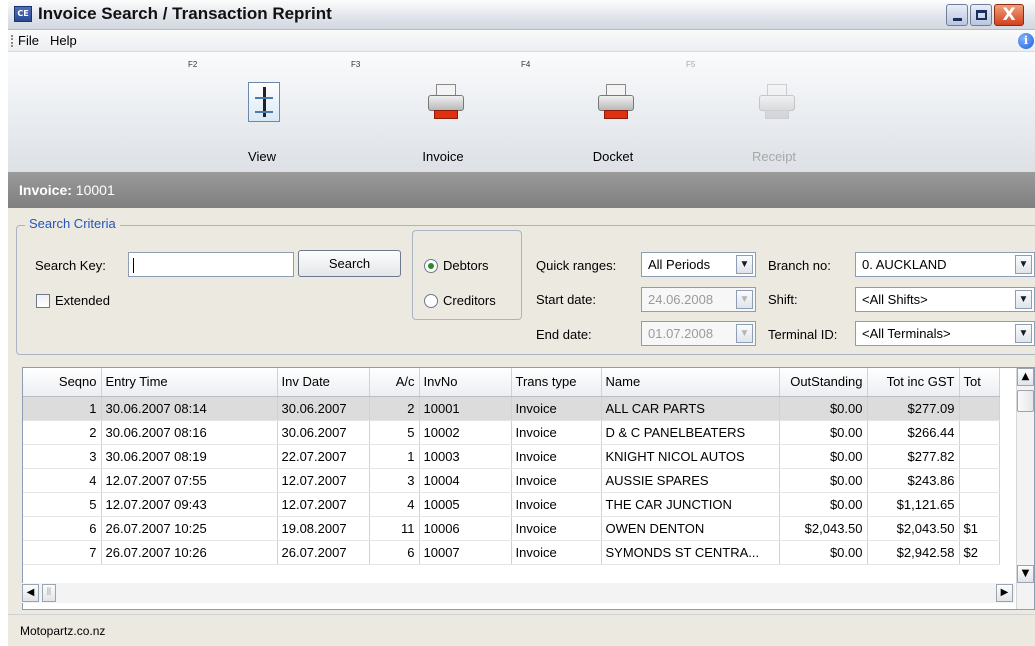  I want to click on column-header: Tot, so click(979, 382).